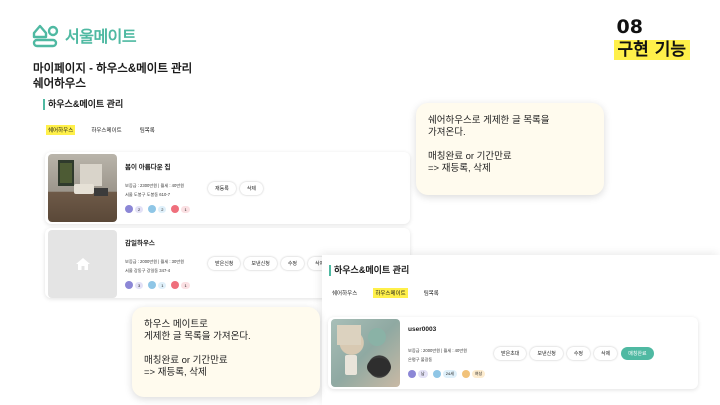  I want to click on section-b-title: 하우스&메이트 관리, so click(369, 270).